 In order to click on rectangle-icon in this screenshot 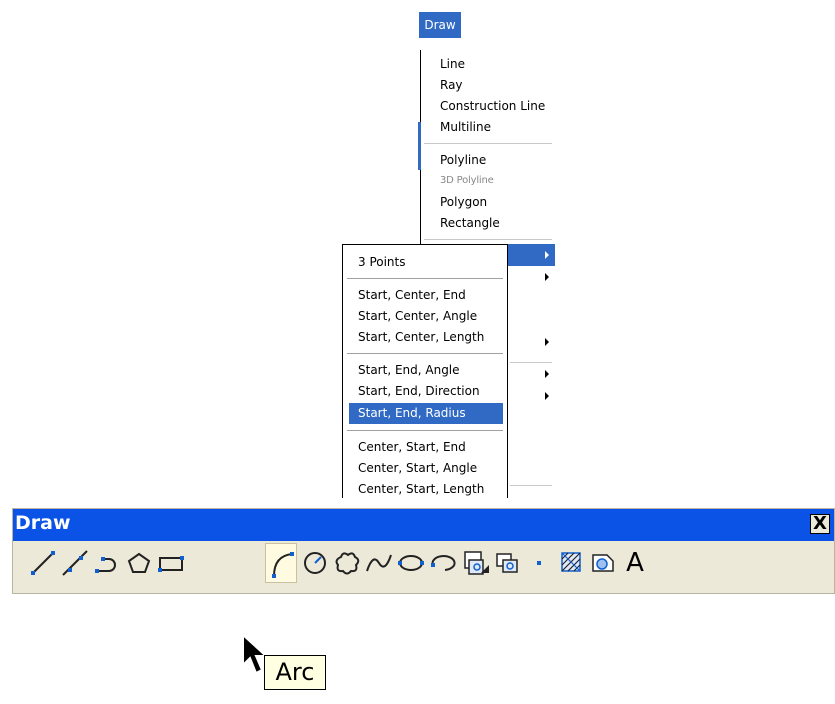, I will do `click(171, 563)`.